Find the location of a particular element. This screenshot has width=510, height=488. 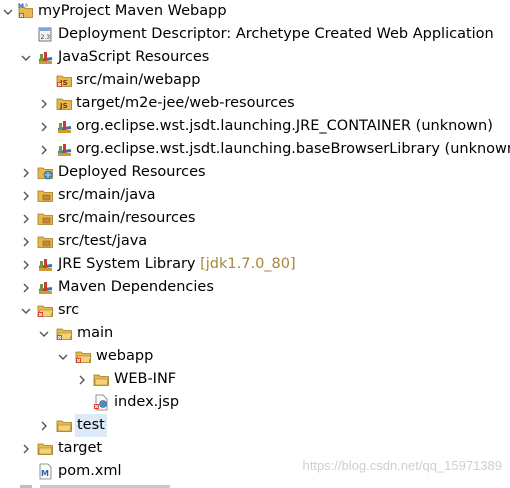

jre-system-library-name: JRE System Library is located at coordinates (127, 264).